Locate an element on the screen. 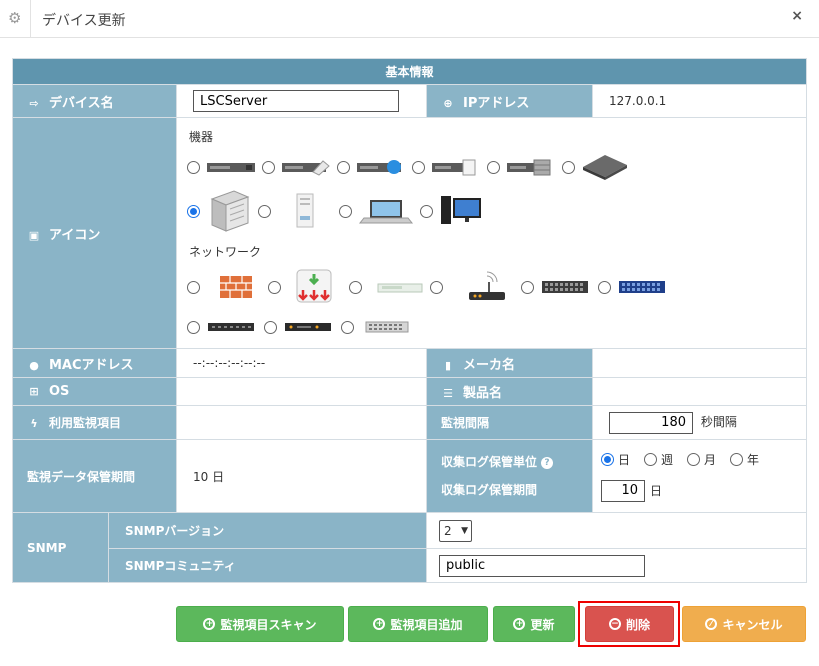 The width and height of the screenshot is (819, 666). icon-option-patch-panel is located at coordinates (222, 327).